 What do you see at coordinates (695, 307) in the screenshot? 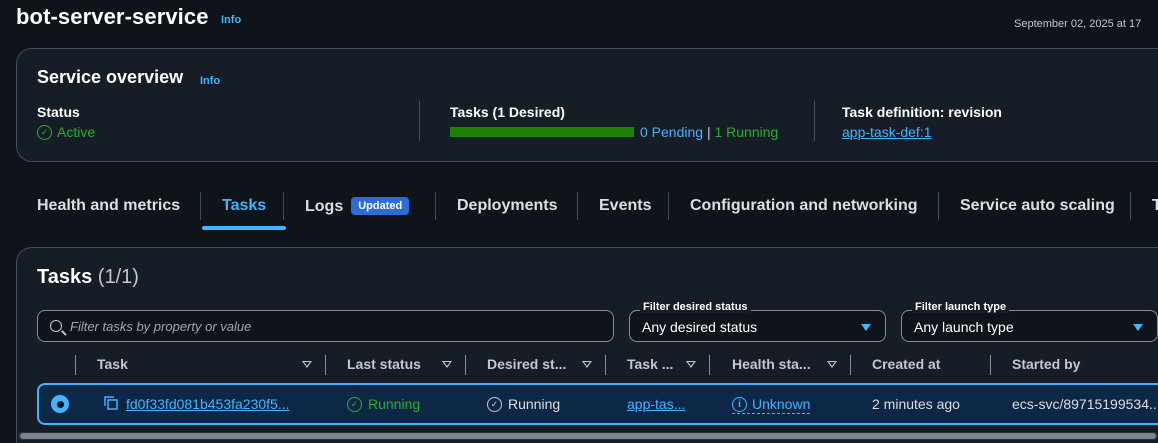
I see `filter-desired-status-label: Filter desired status` at bounding box center [695, 307].